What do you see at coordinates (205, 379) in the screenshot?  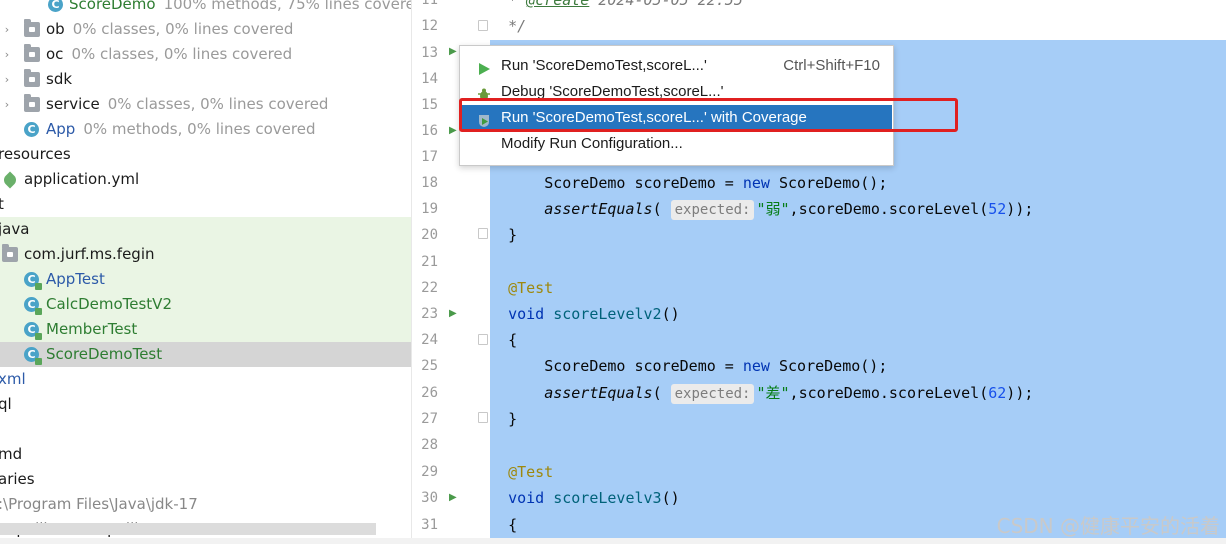 I see `tree-item-xml: xml` at bounding box center [205, 379].